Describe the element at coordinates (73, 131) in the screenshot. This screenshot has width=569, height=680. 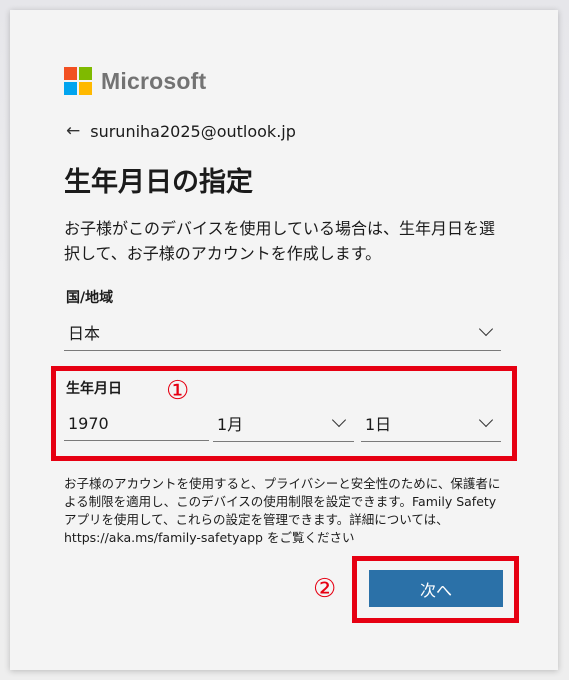
I see `arrow-left-icon: ←` at that location.